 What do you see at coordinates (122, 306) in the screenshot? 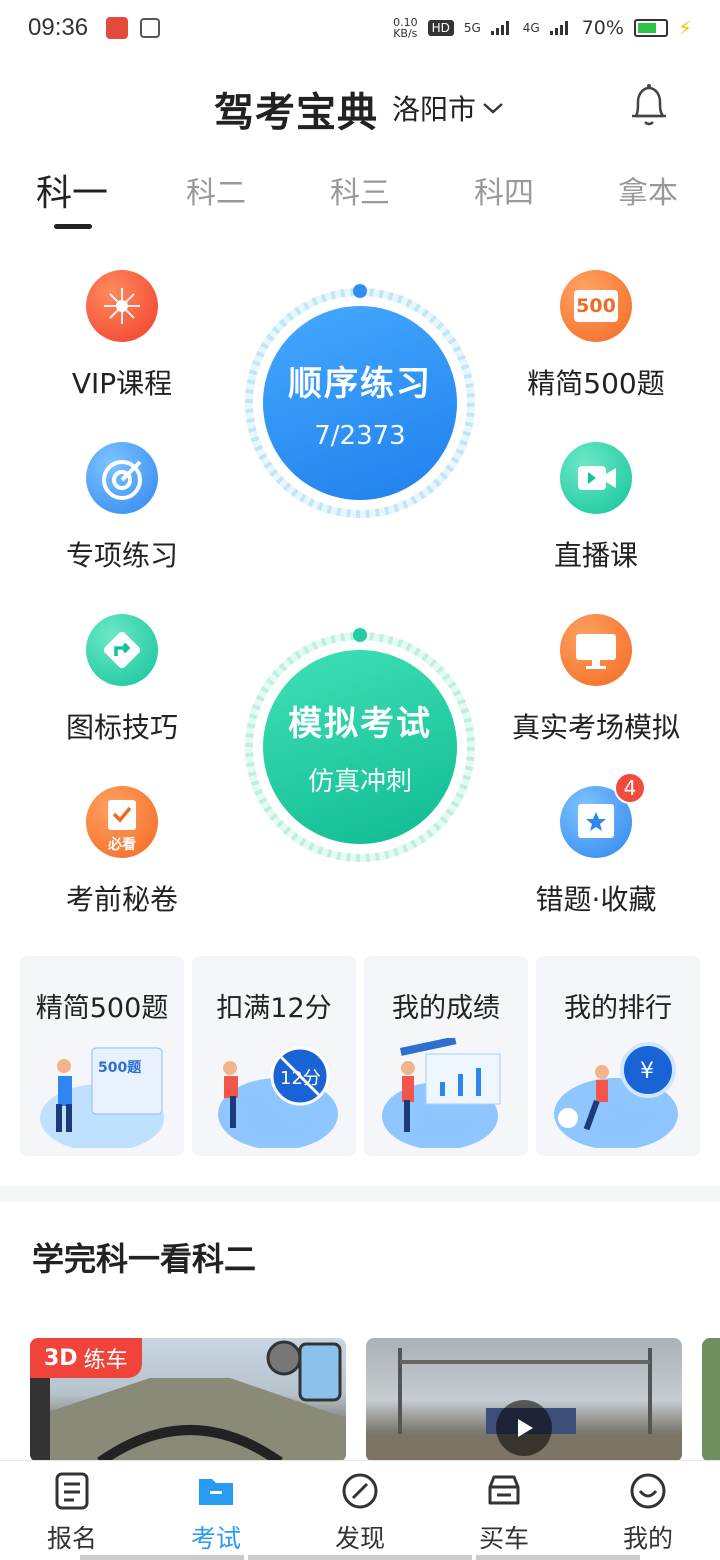
I see `vip-icon` at bounding box center [122, 306].